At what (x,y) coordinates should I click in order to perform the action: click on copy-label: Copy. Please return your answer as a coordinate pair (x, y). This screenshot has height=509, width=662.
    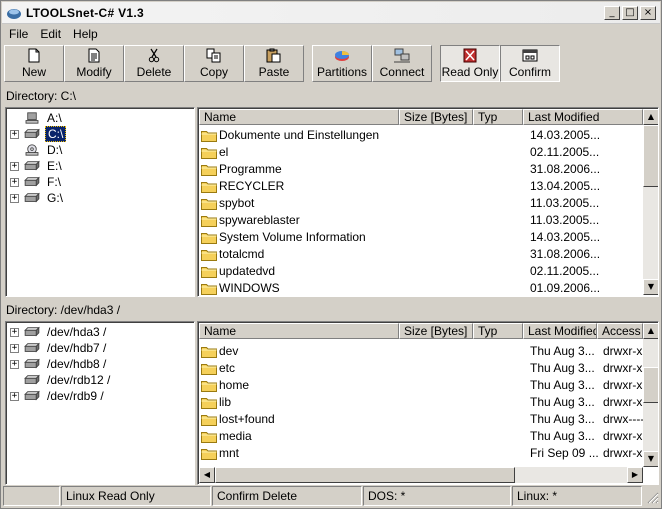
    Looking at the image, I should click on (213, 72).